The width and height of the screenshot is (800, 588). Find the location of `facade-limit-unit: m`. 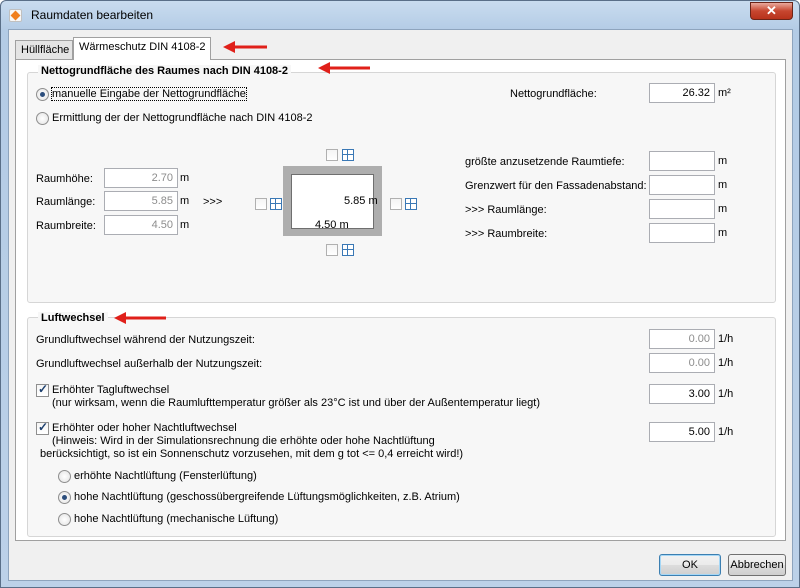

facade-limit-unit: m is located at coordinates (723, 185).